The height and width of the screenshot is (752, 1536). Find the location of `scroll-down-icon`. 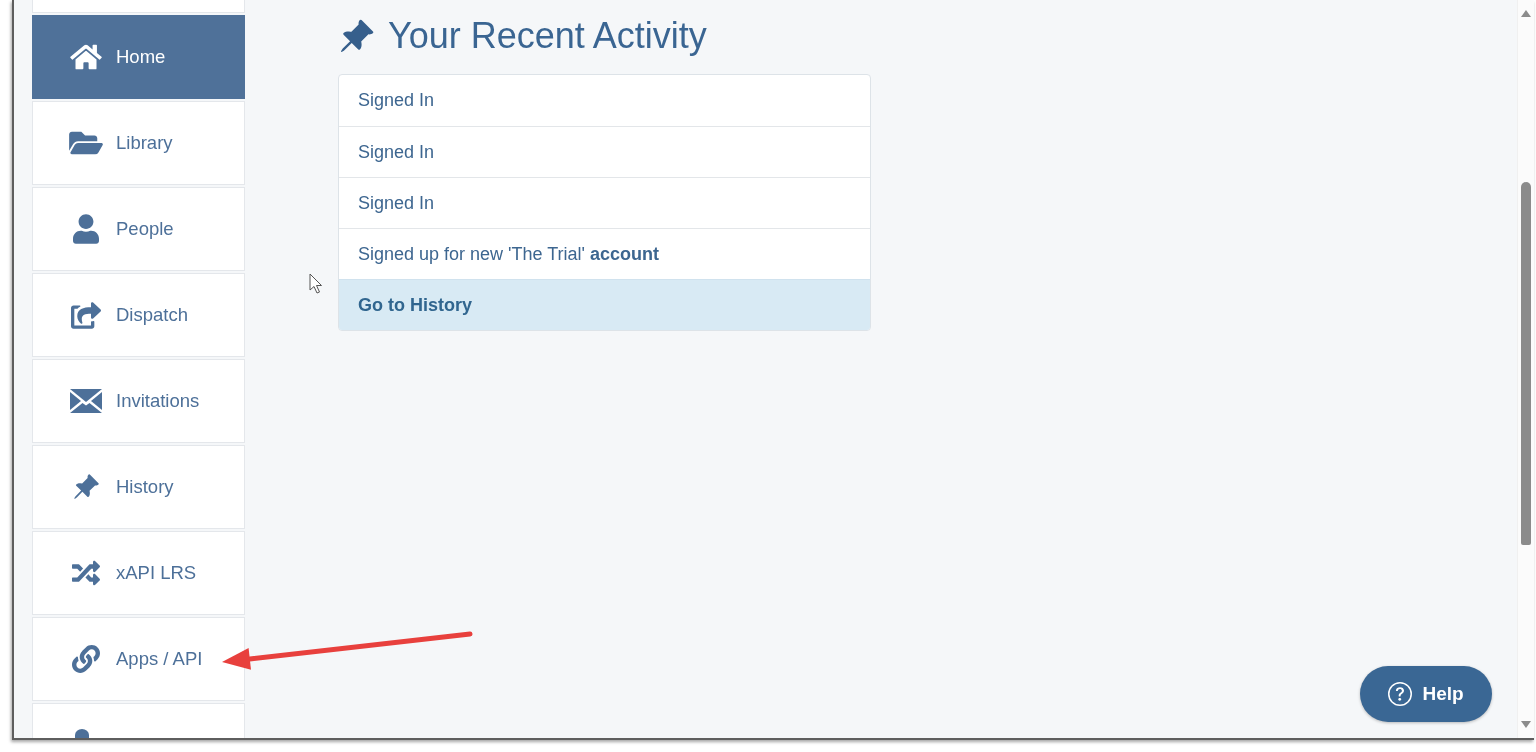

scroll-down-icon is located at coordinates (1526, 724).